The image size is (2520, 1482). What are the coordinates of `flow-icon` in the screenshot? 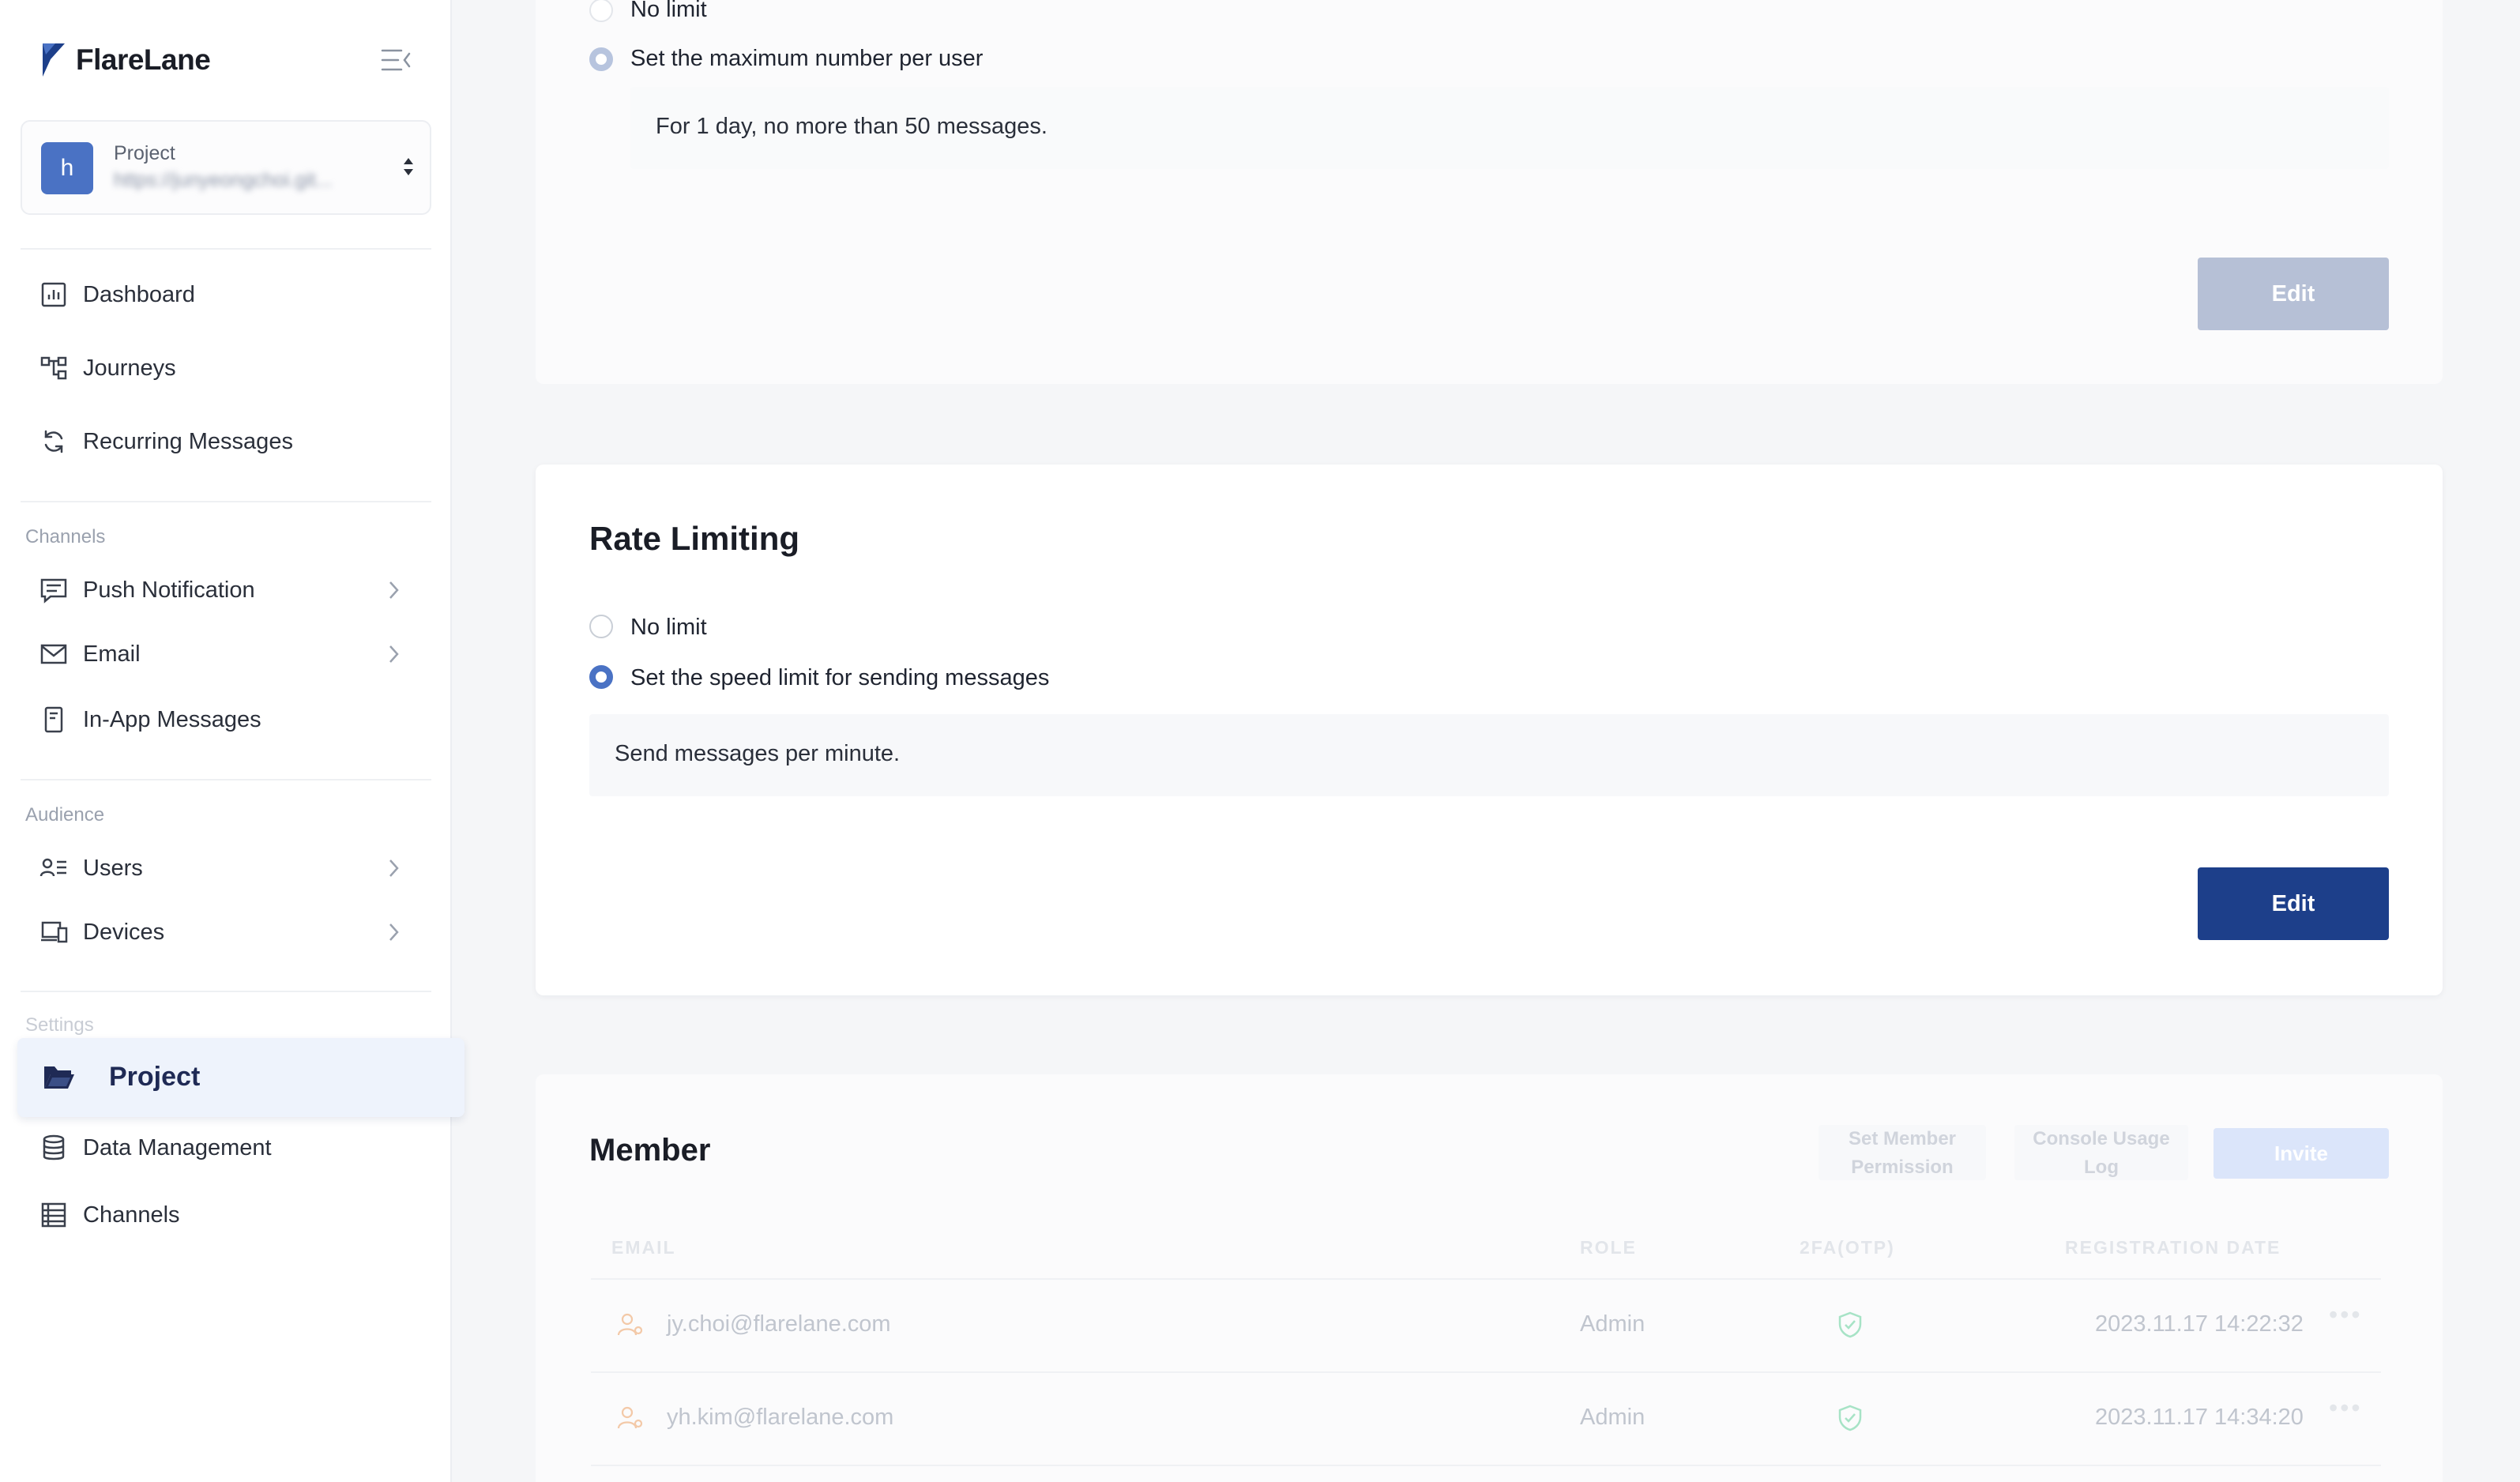 It's located at (53, 368).